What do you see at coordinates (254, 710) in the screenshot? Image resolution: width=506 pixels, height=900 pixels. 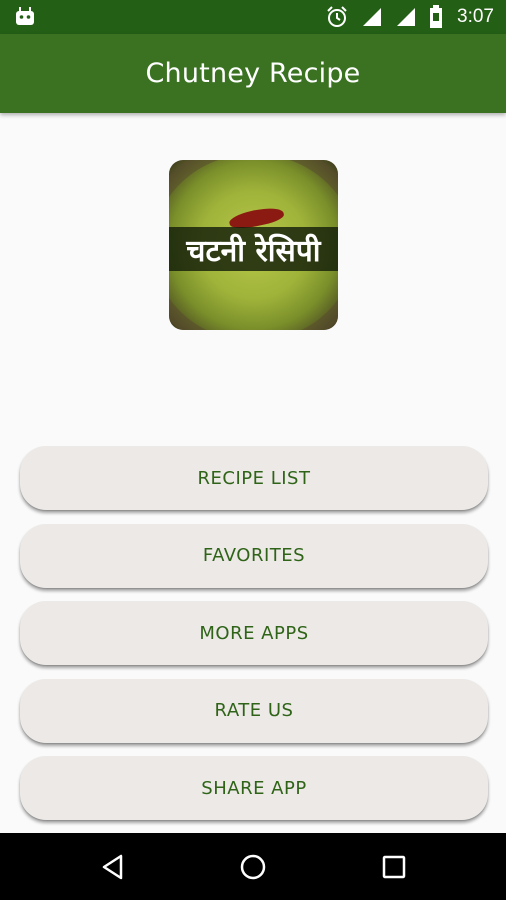 I see `rate-us-button: RATE US` at bounding box center [254, 710].